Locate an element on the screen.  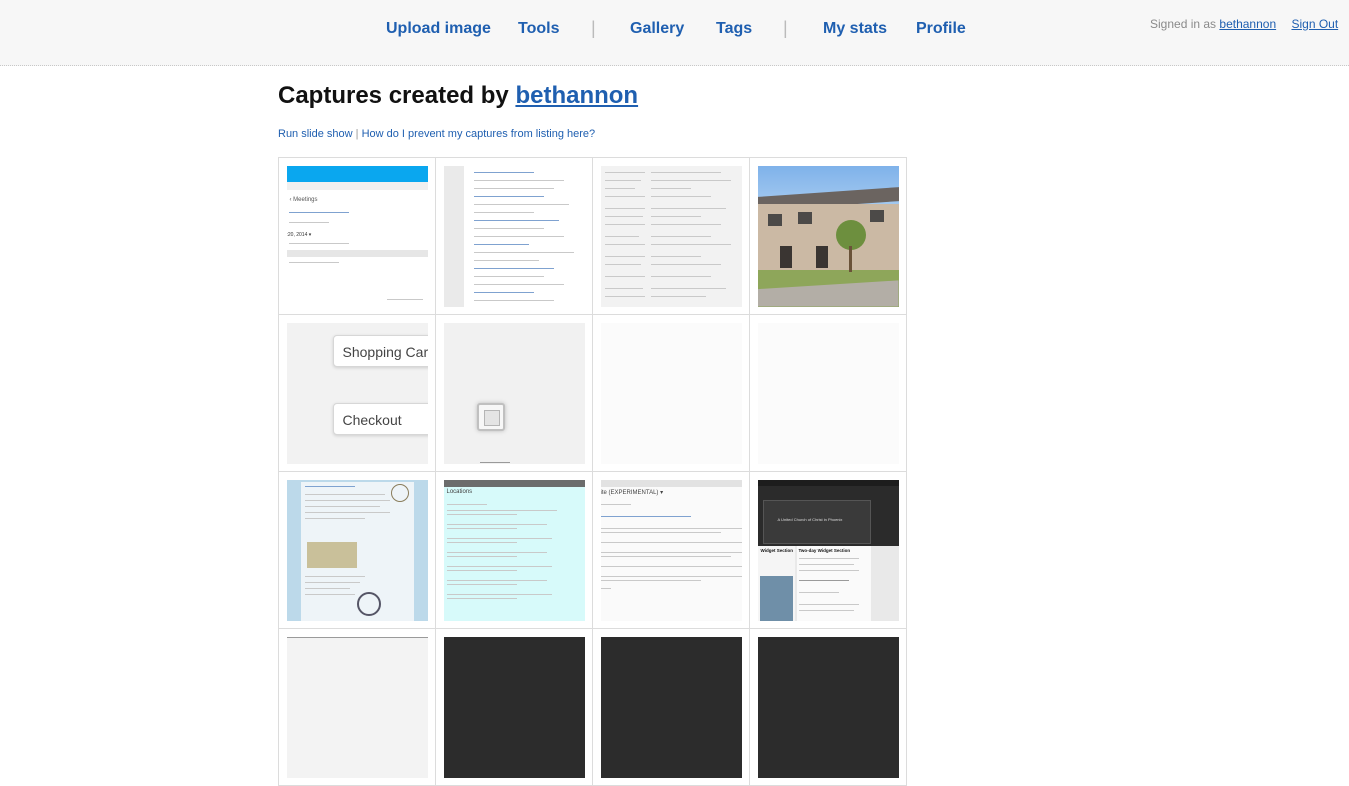
capture-image: Locations is located at coordinates (514, 550).